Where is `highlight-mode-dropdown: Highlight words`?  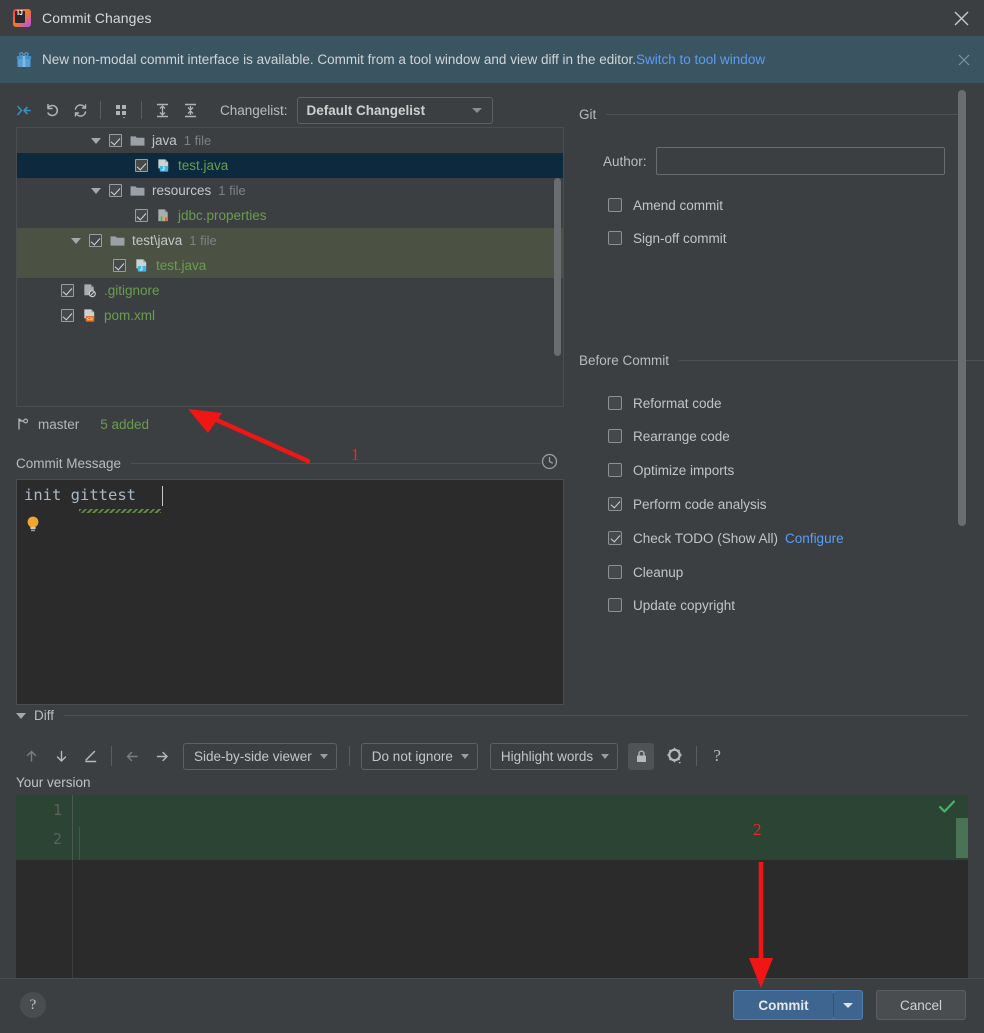
highlight-mode-dropdown: Highlight words is located at coordinates (554, 756).